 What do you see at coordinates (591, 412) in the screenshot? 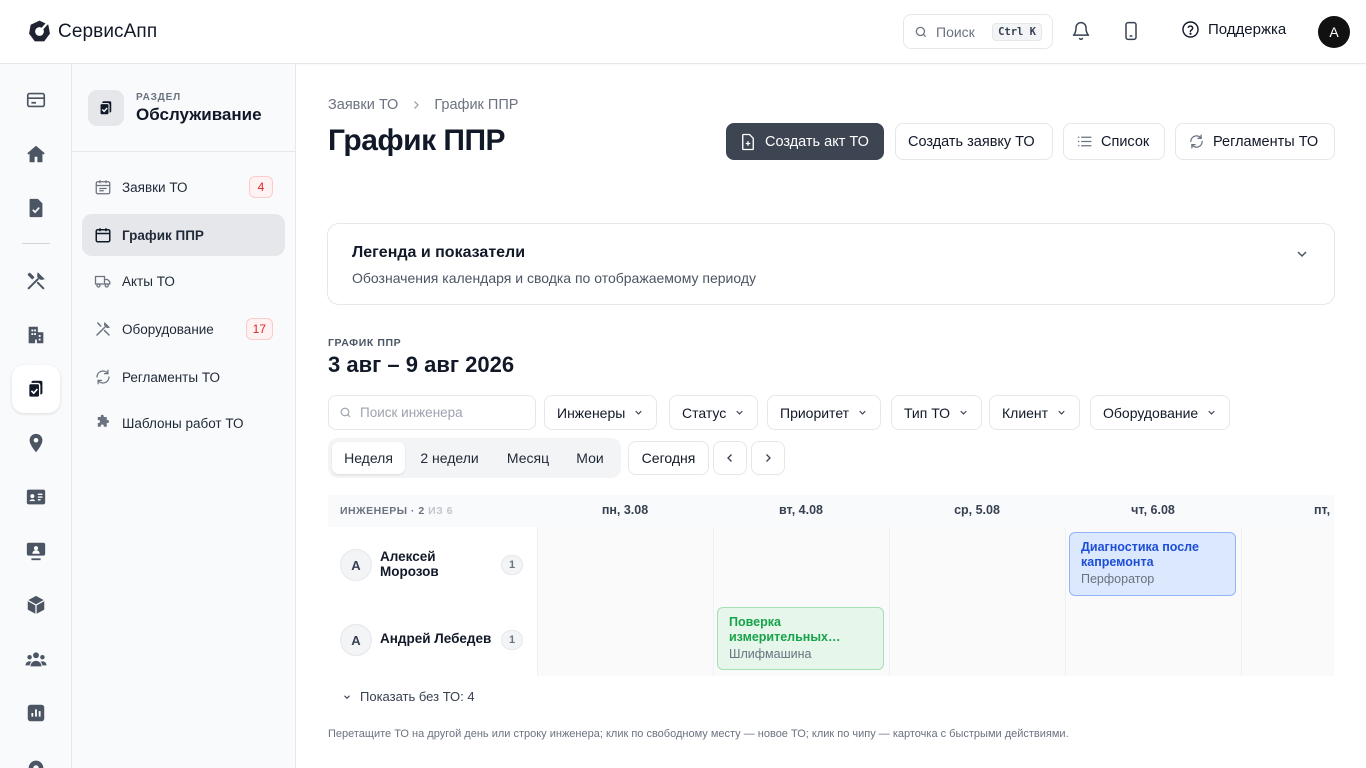
I see `filter-label: Инженеры` at bounding box center [591, 412].